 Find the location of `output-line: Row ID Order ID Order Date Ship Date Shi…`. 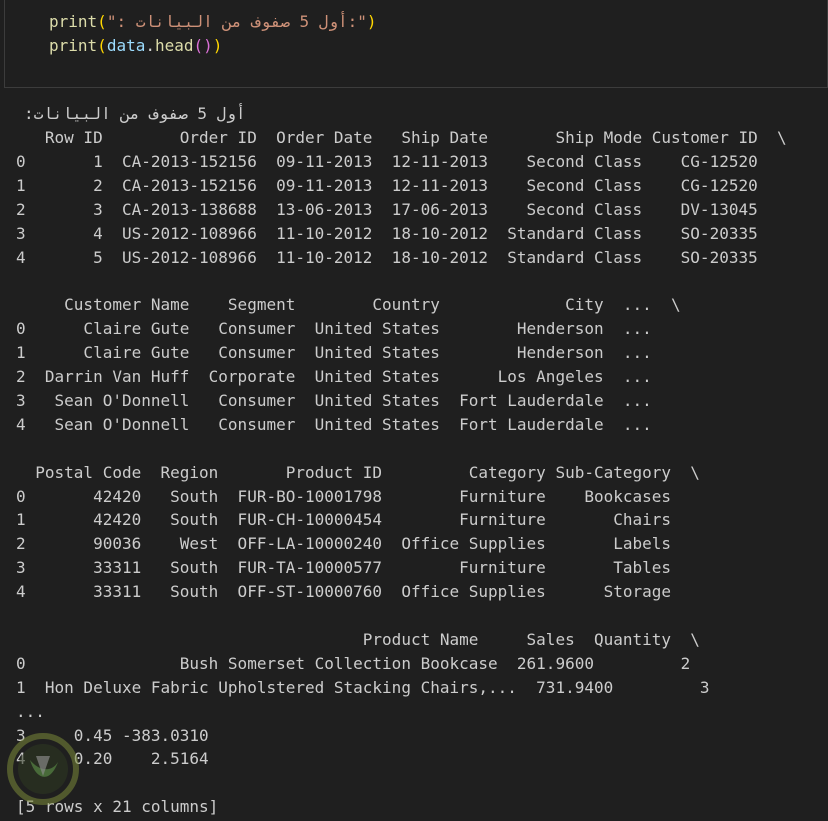

output-line: Row ID Order ID Order Date Ship Date Shi… is located at coordinates (401, 137).